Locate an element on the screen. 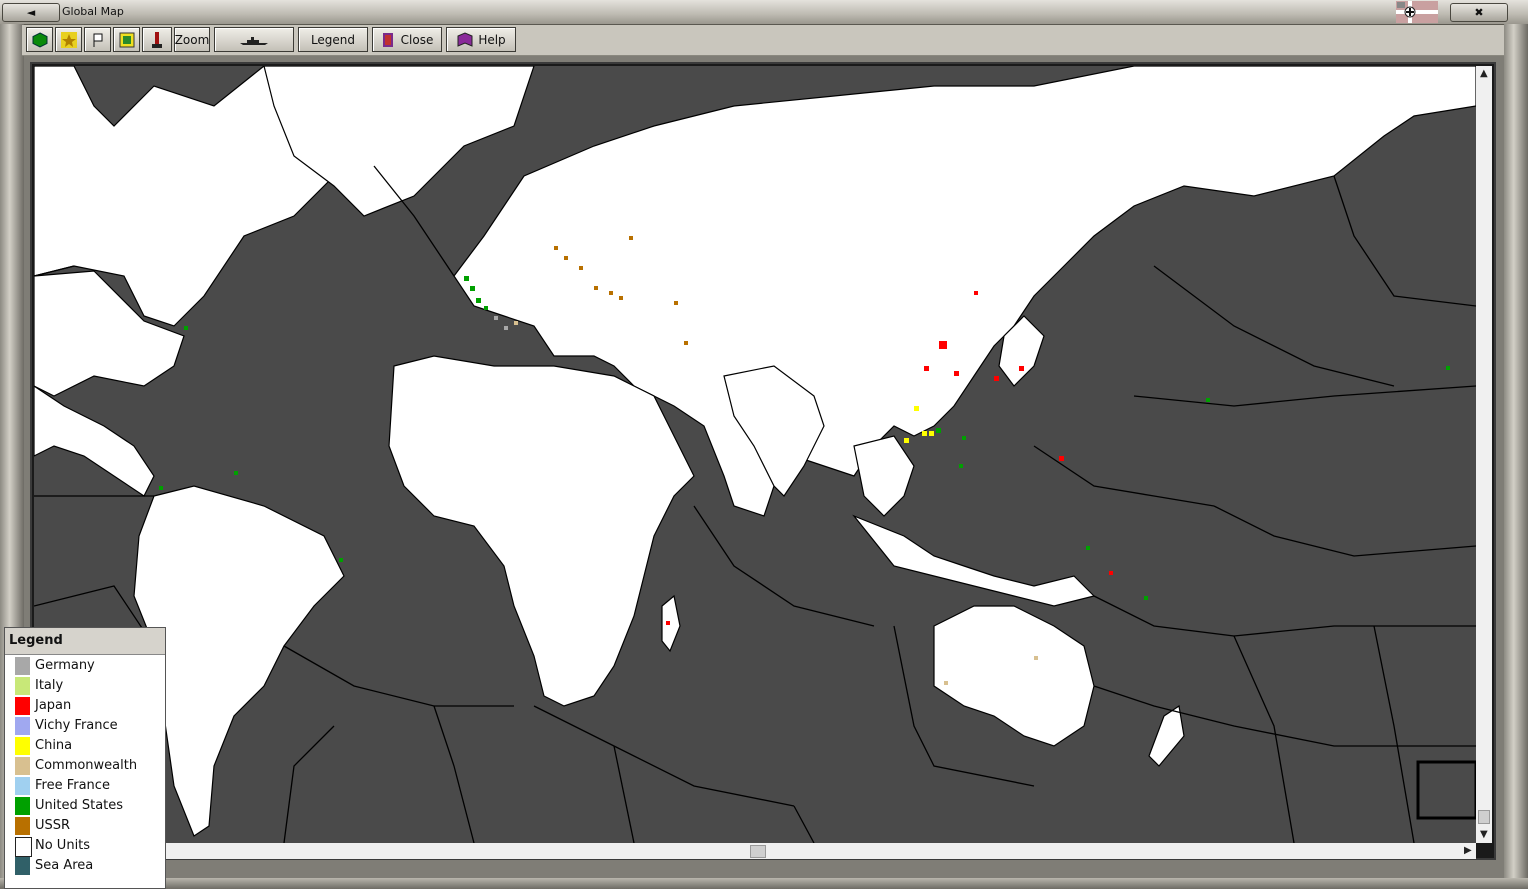  legend-item: Japan is located at coordinates (85, 705).